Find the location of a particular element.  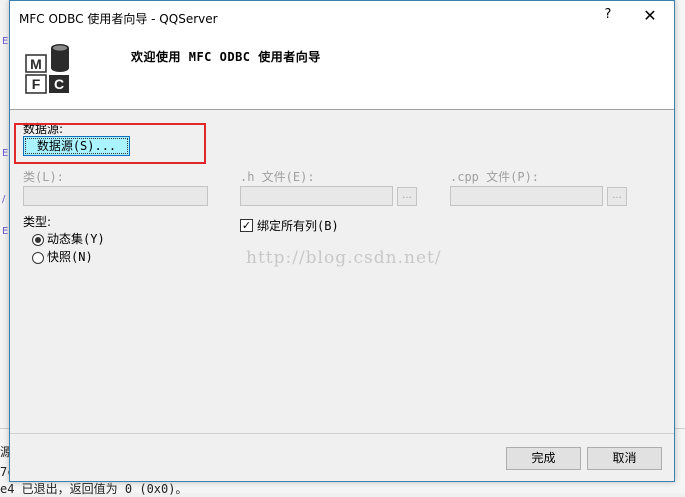

class-field is located at coordinates (115, 196).